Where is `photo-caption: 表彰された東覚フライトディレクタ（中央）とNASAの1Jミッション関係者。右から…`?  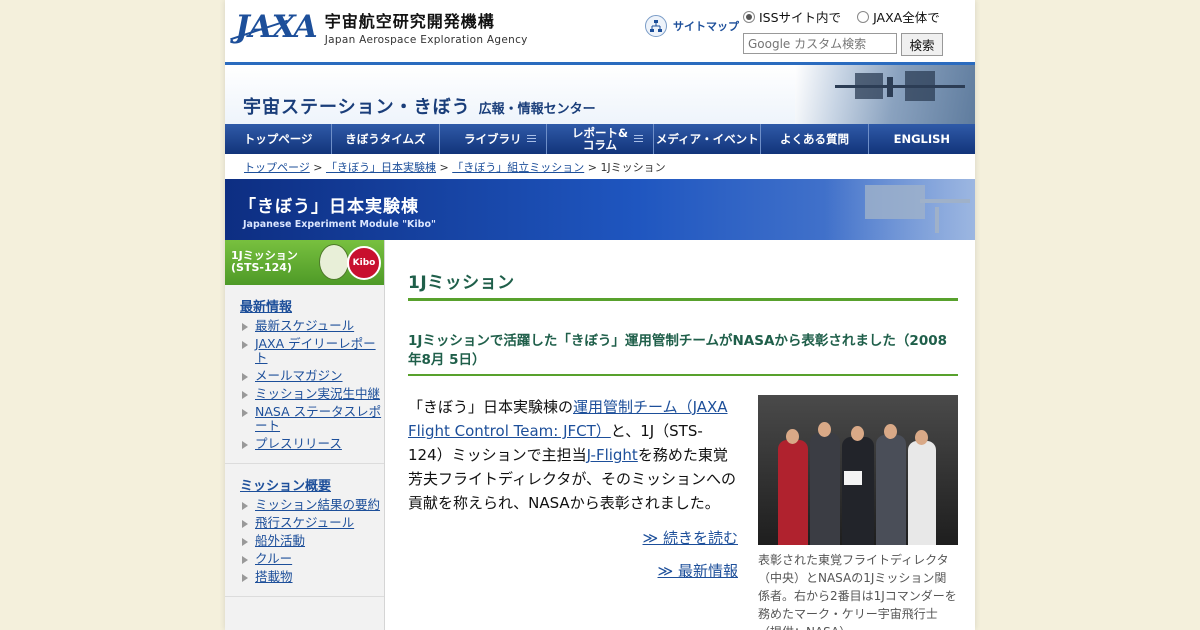
photo-caption: 表彰された東覚フライトディレクタ（中央）とNASAの1Jミッション関係者。右から… is located at coordinates (857, 591).